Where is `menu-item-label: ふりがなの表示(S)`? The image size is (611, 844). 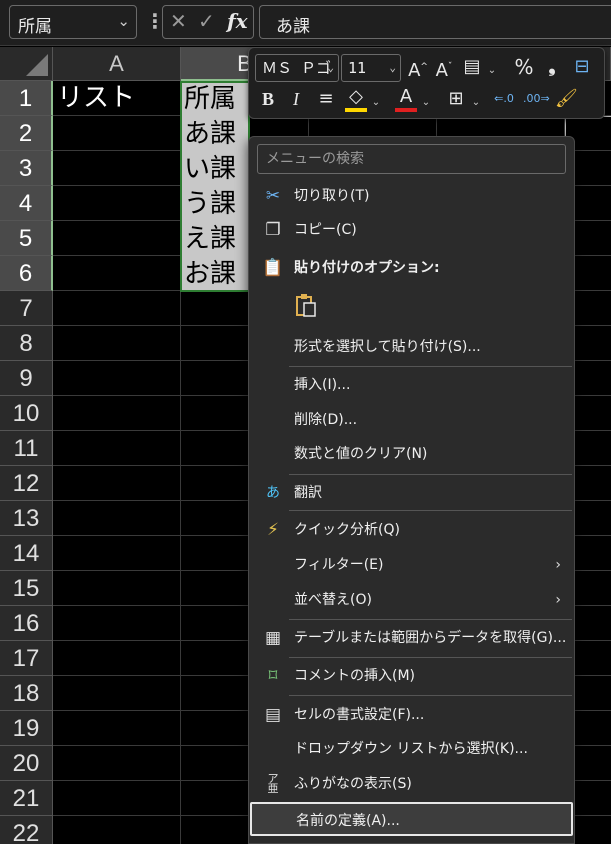 menu-item-label: ふりがなの表示(S) is located at coordinates (353, 784).